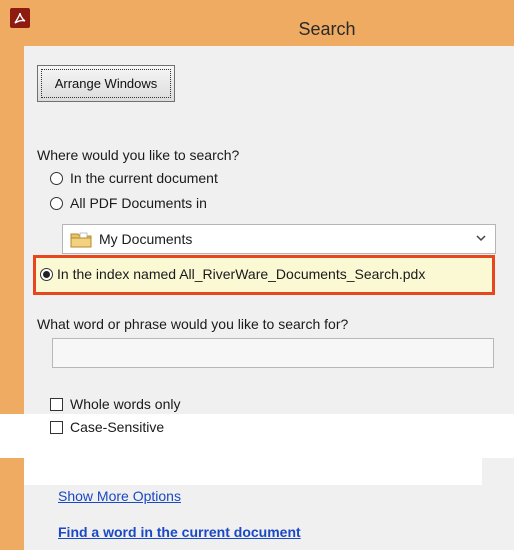  Describe the element at coordinates (253, 471) in the screenshot. I see `panel-divider` at that location.